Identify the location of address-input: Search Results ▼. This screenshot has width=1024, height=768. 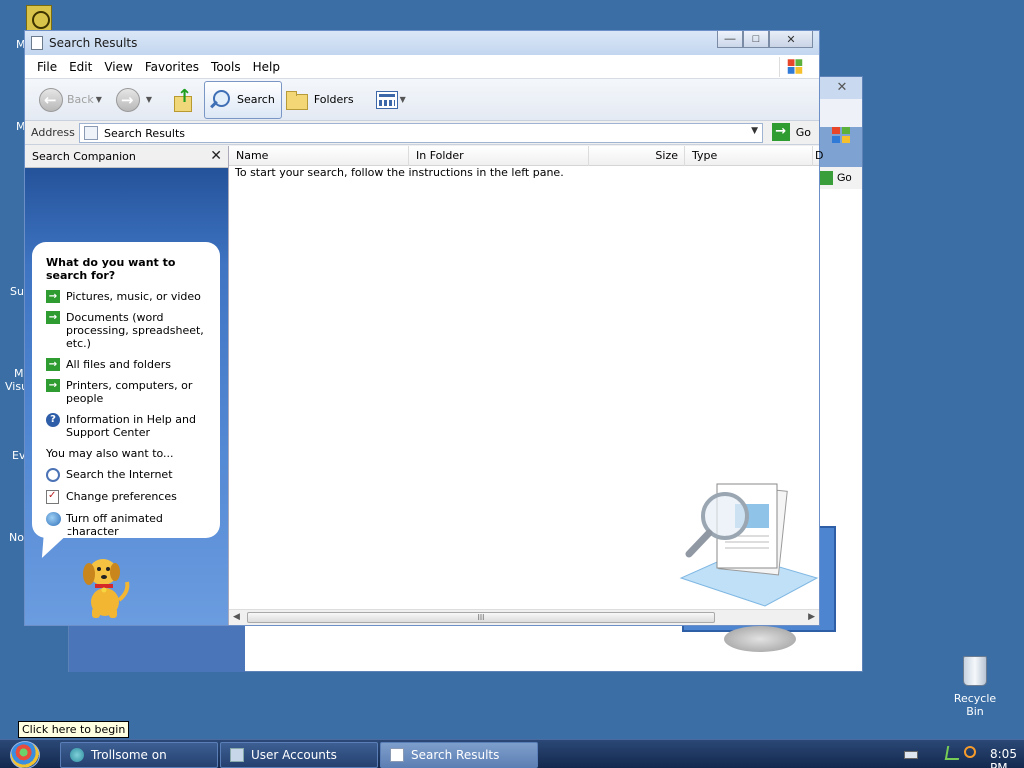
(421, 133).